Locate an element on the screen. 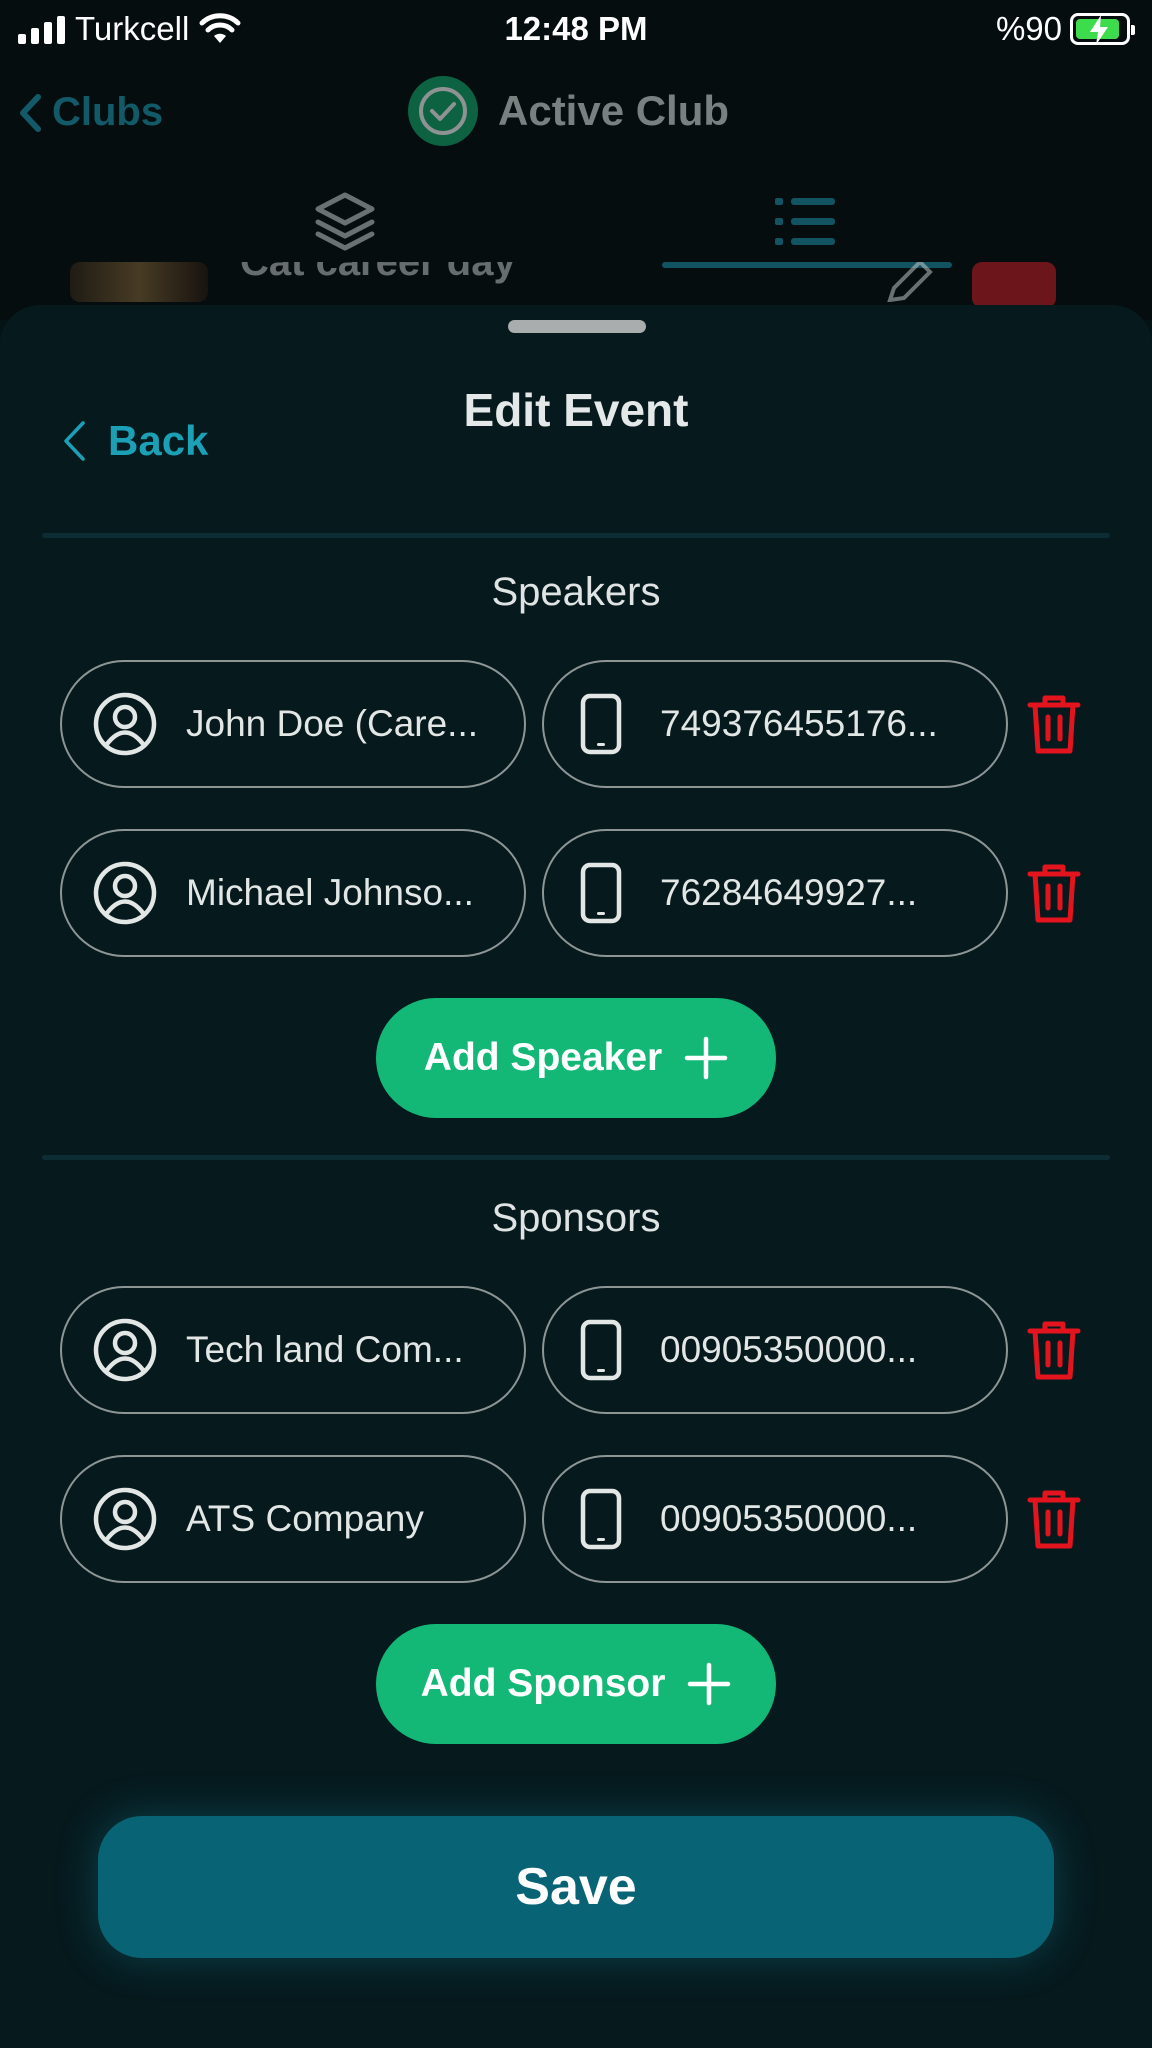  nav-bar: Clubs Active Club is located at coordinates (576, 110).